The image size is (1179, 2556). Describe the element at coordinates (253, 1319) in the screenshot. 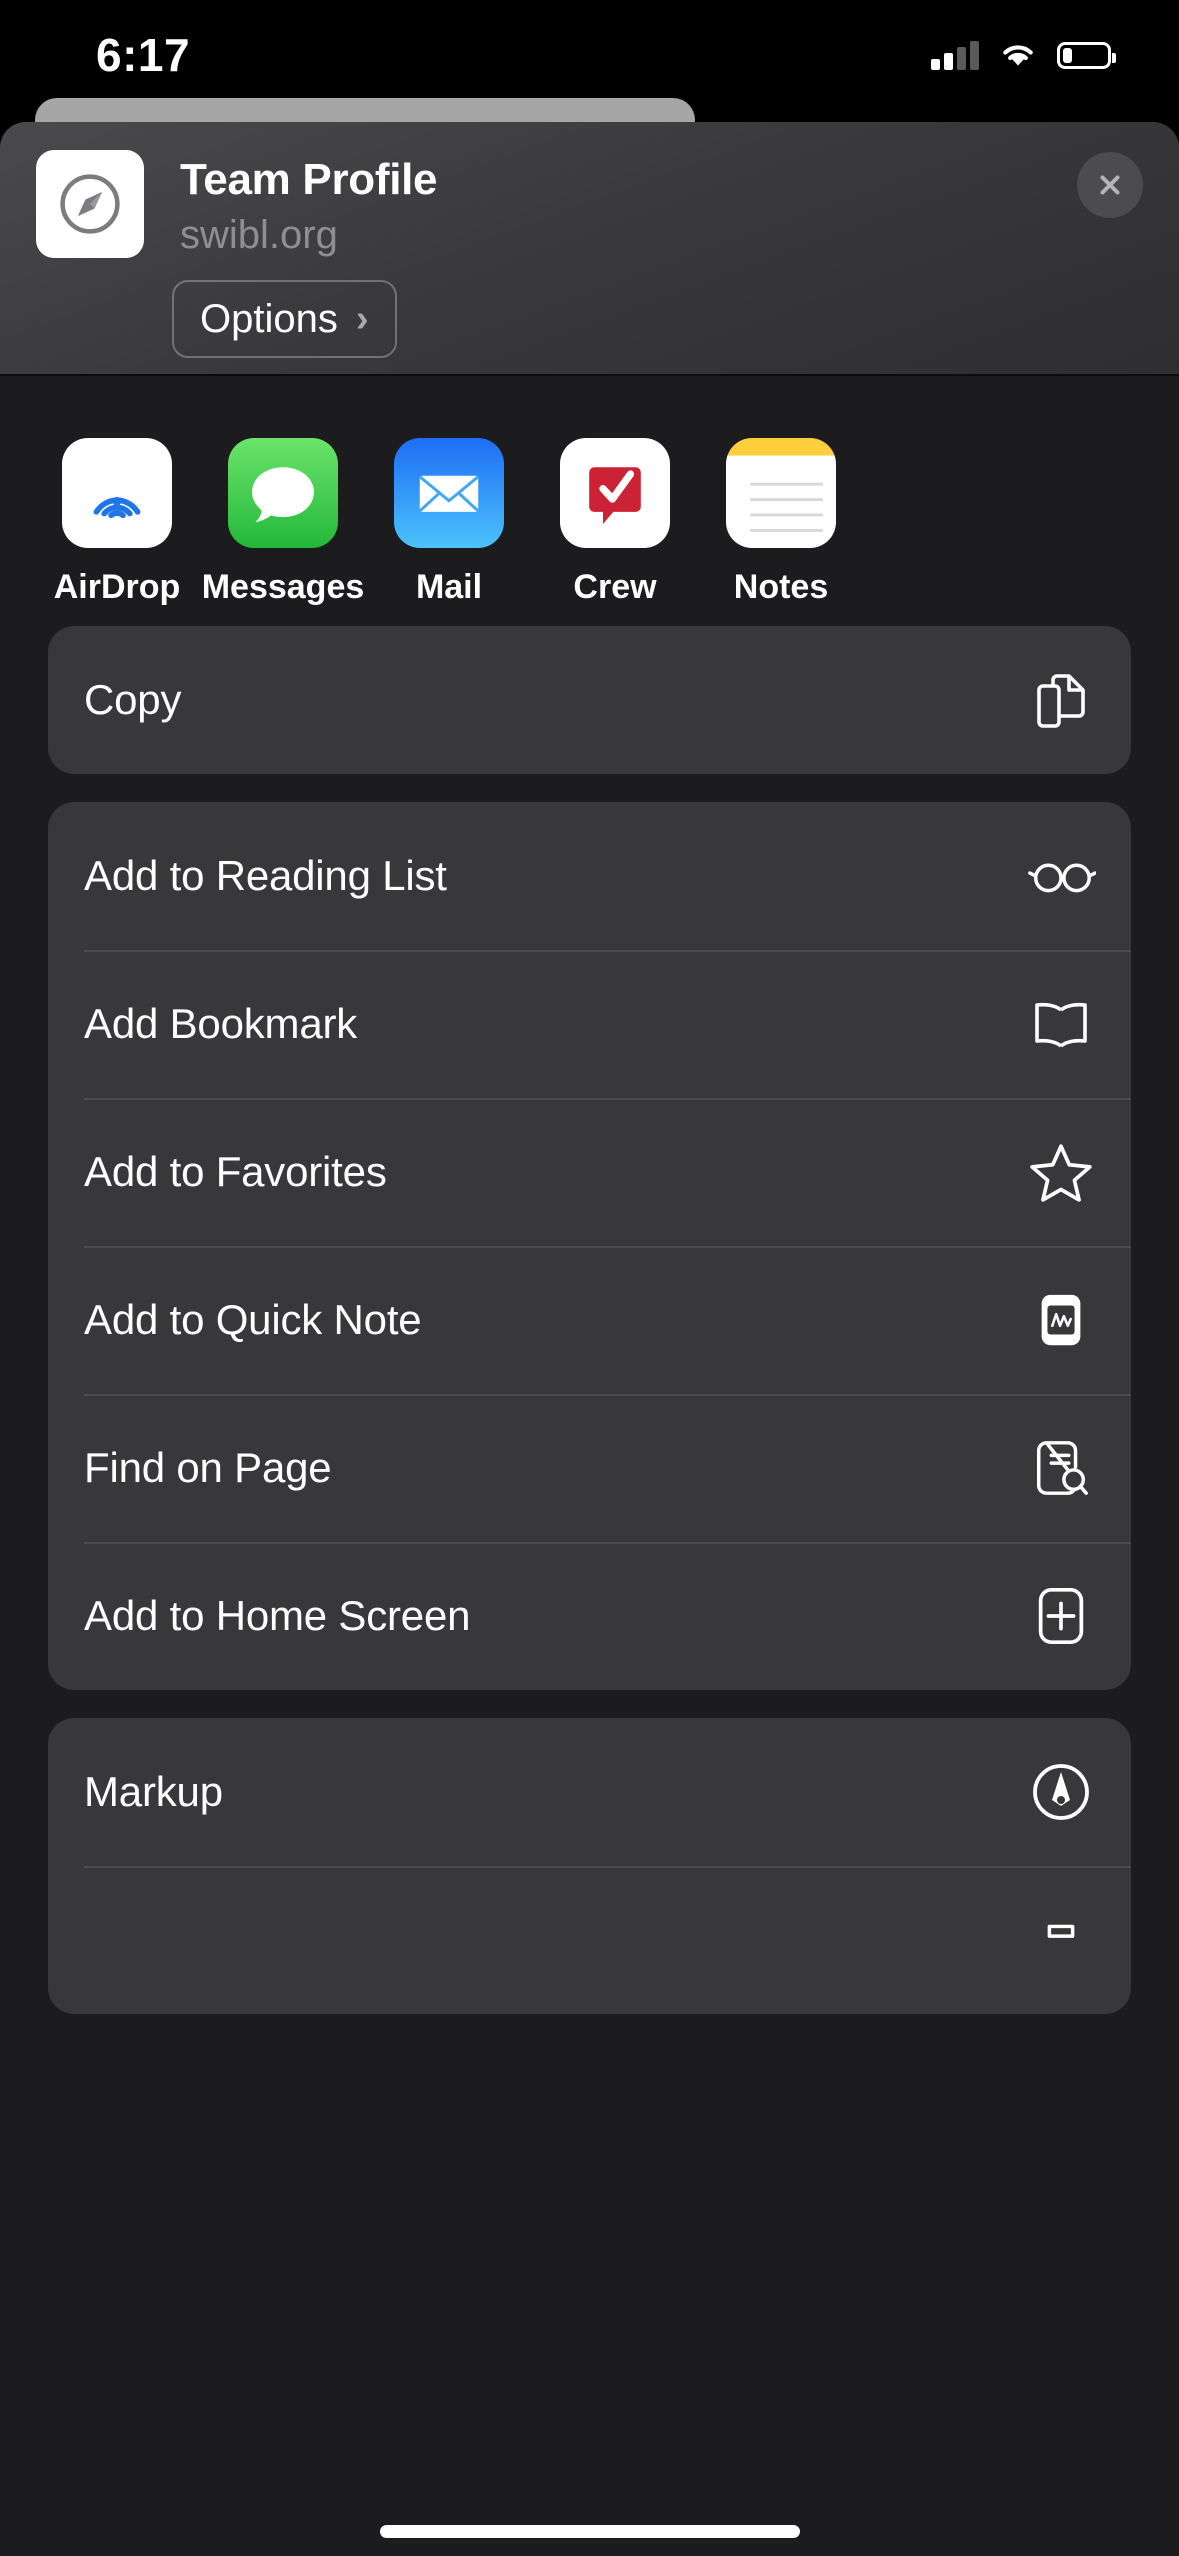

I see `action-label: Add to Quick Note` at that location.